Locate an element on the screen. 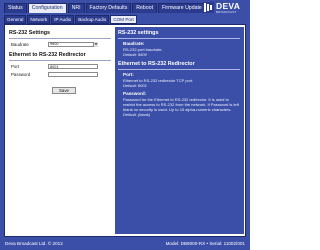 Image resolution: width=320 pixels, height=250 pixels. tab-configuration: Configuration is located at coordinates (47, 8).